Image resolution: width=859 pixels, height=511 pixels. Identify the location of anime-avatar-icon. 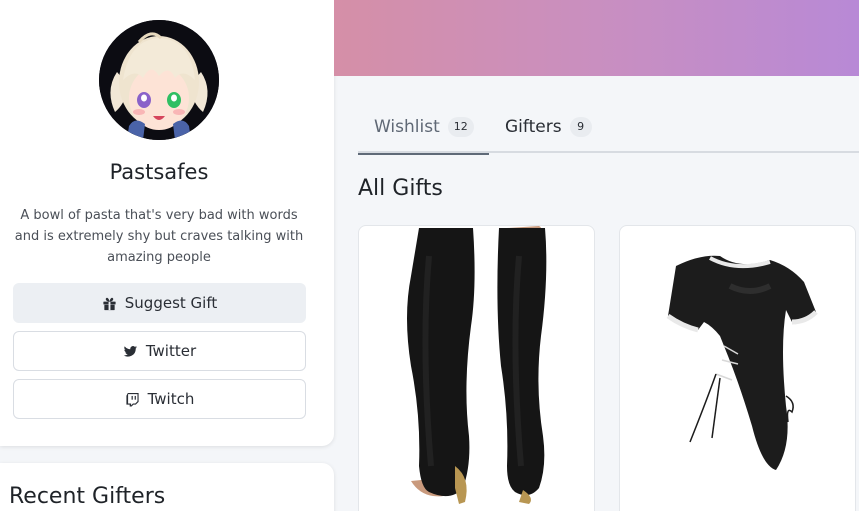
(159, 80).